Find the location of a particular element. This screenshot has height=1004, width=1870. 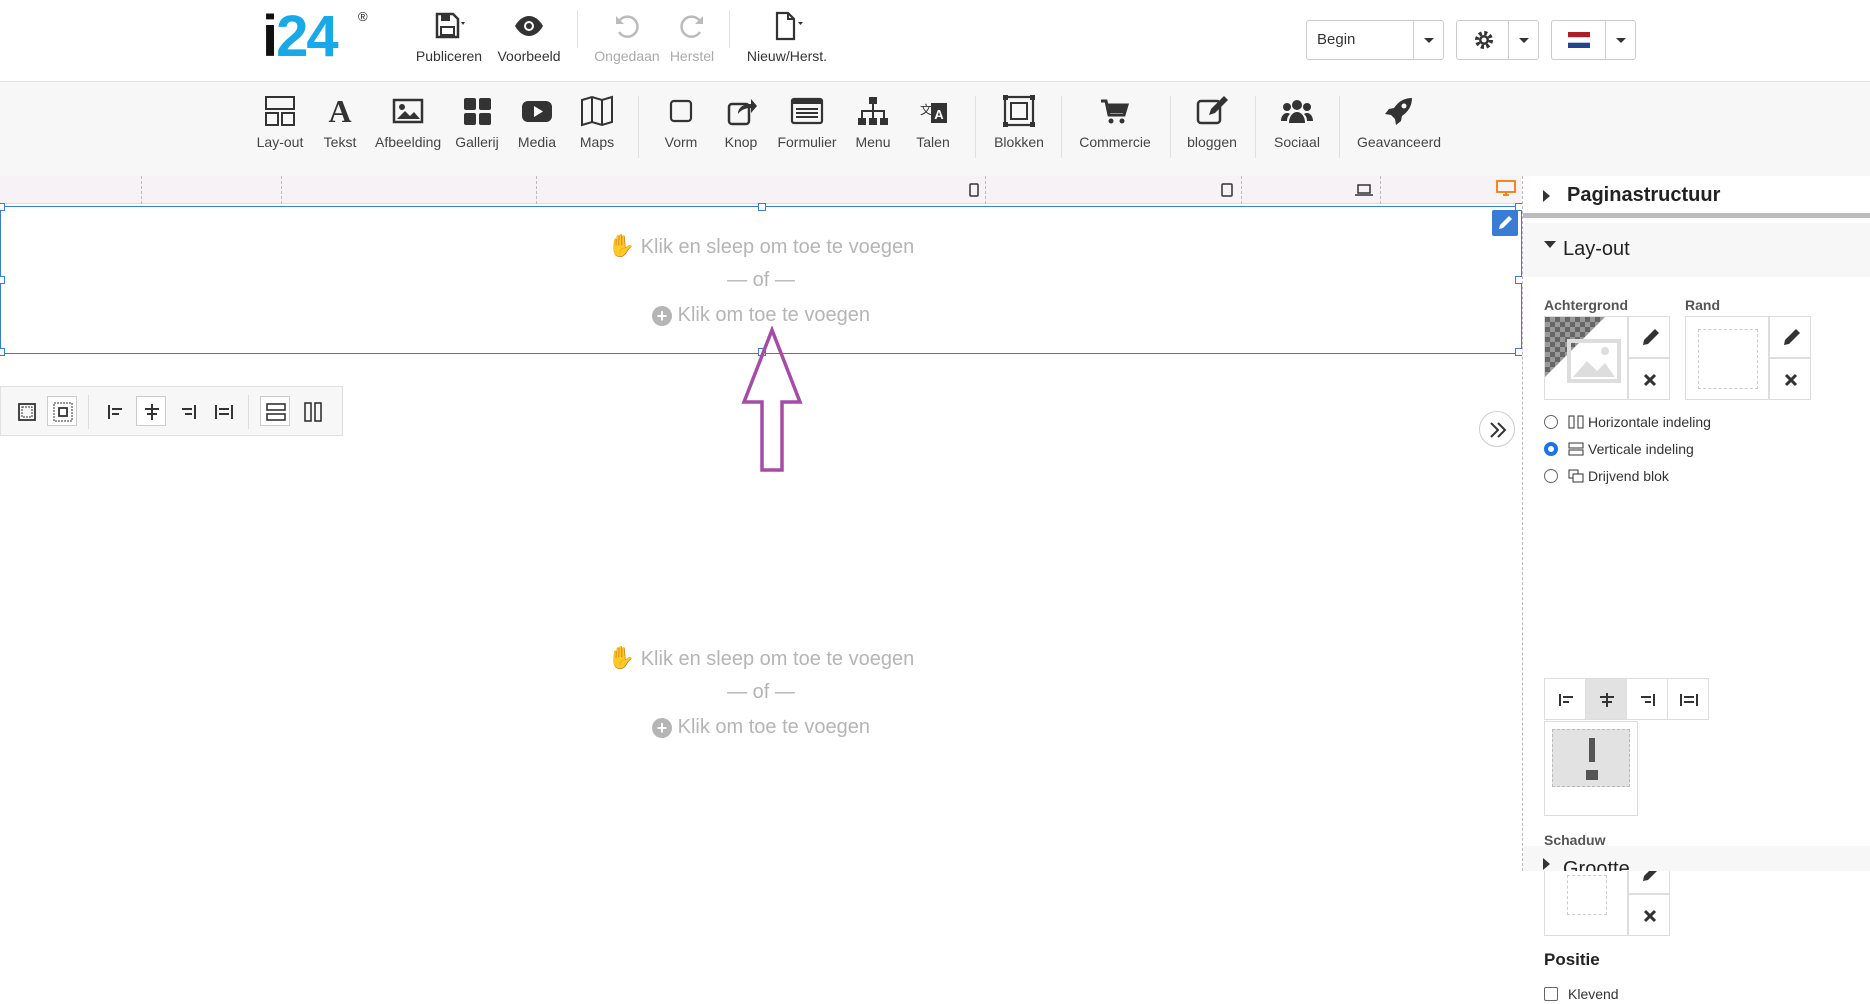

vertical-layout-option: Verticale indeling is located at coordinates (1674, 449).